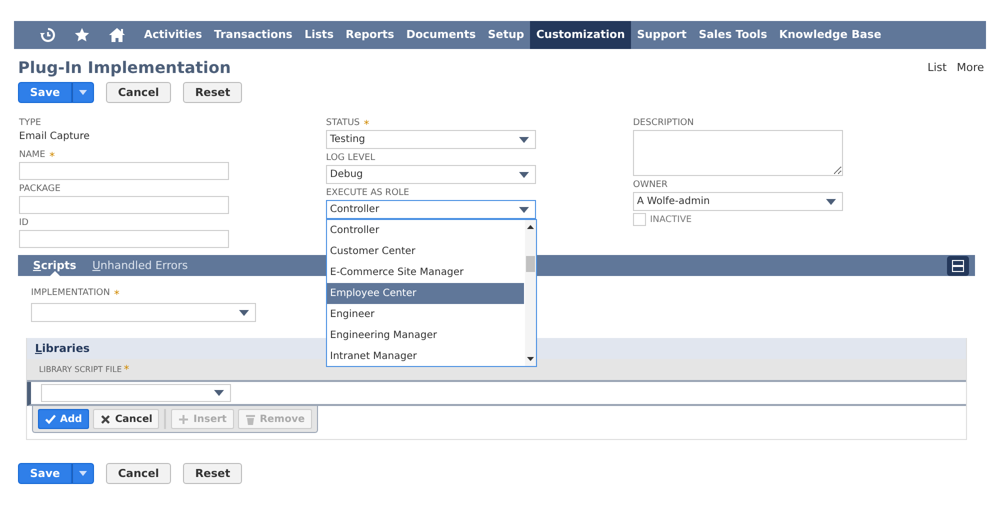 The height and width of the screenshot is (525, 1000). What do you see at coordinates (830, 35) in the screenshot?
I see `nav-menu-item: Knowledge Base` at bounding box center [830, 35].